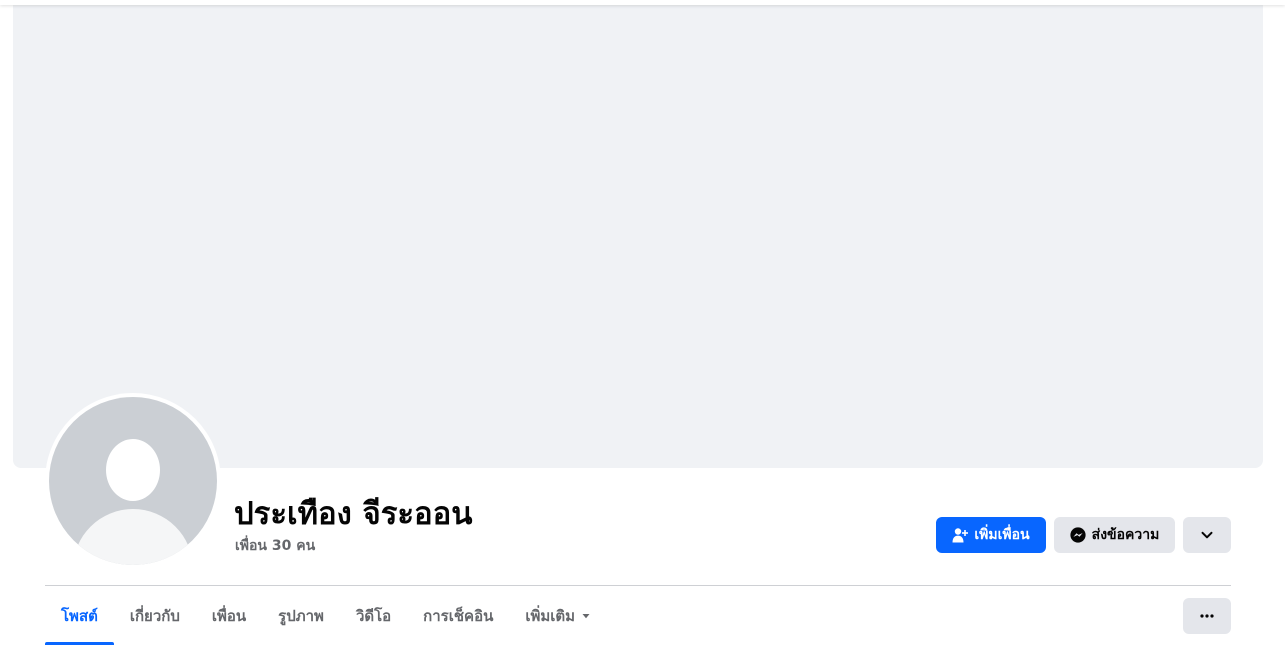 The image size is (1285, 645). I want to click on tab-label: เกี่ยวกับ, so click(154, 615).